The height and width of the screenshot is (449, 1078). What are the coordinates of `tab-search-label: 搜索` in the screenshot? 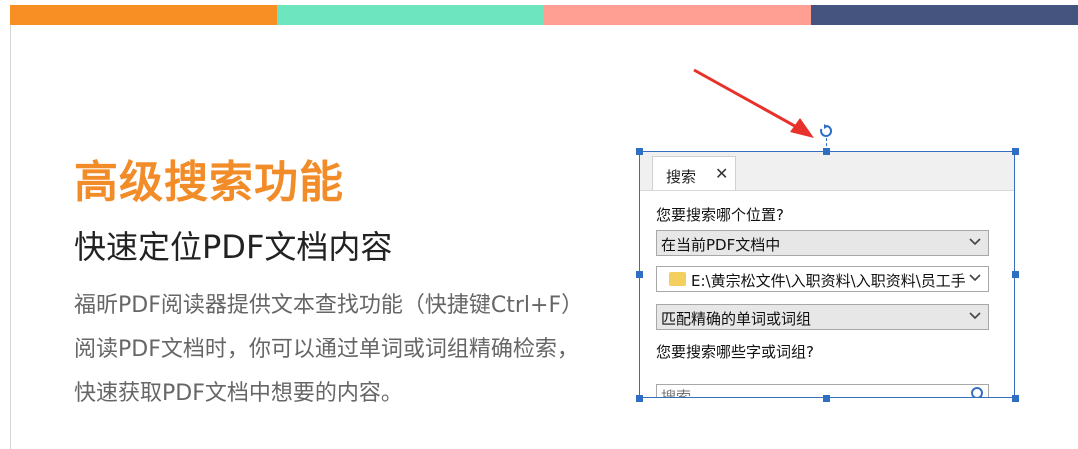 It's located at (681, 177).